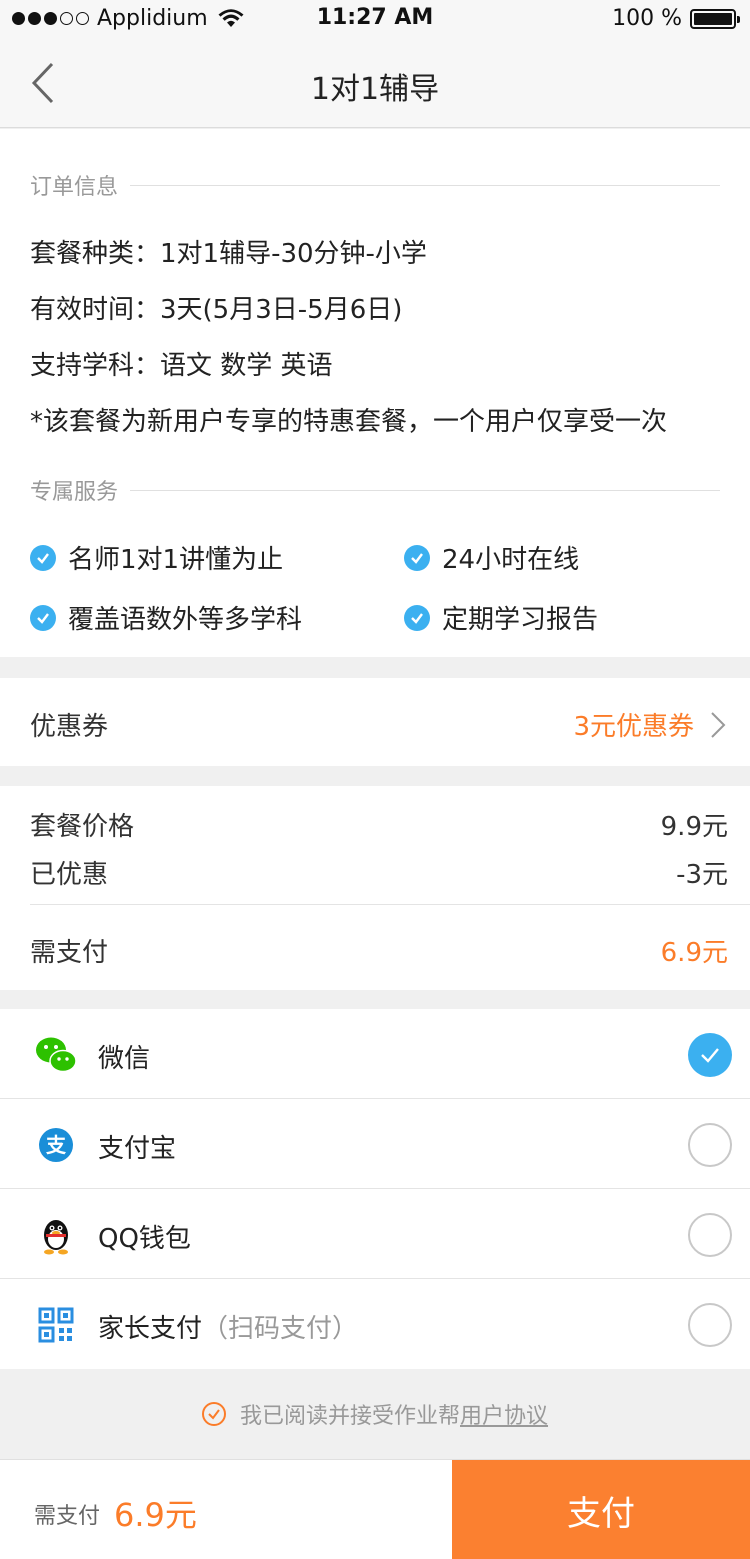 The width and height of the screenshot is (750, 1559). I want to click on payment-option-alipay: 支 支付宝, so click(375, 1144).